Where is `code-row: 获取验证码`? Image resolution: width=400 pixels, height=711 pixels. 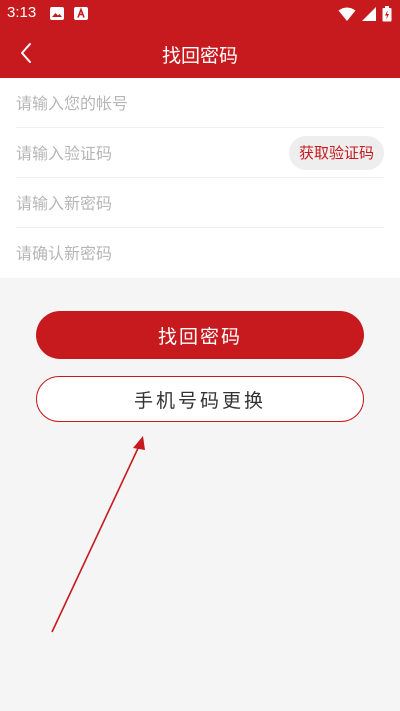
code-row: 获取验证码 is located at coordinates (200, 153).